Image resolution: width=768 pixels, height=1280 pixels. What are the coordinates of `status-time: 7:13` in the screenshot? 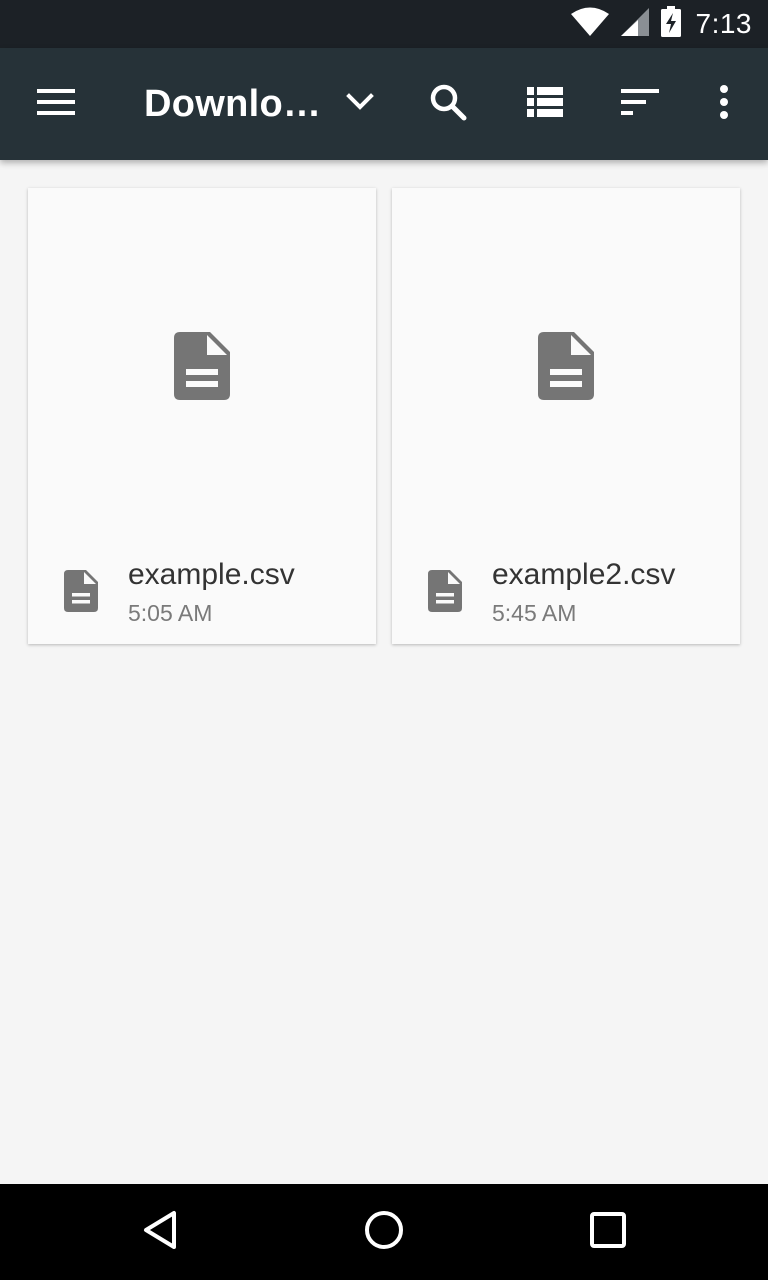 It's located at (723, 23).